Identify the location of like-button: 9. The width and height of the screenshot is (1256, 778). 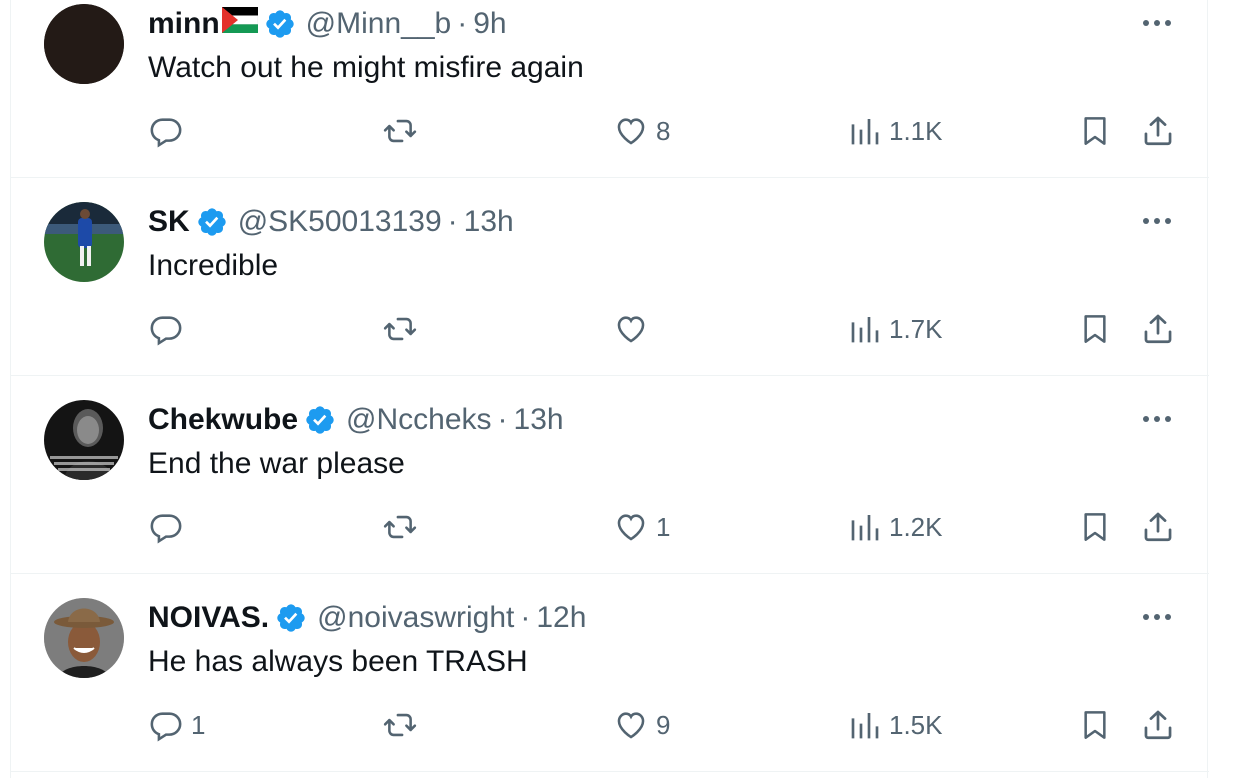
(642, 725).